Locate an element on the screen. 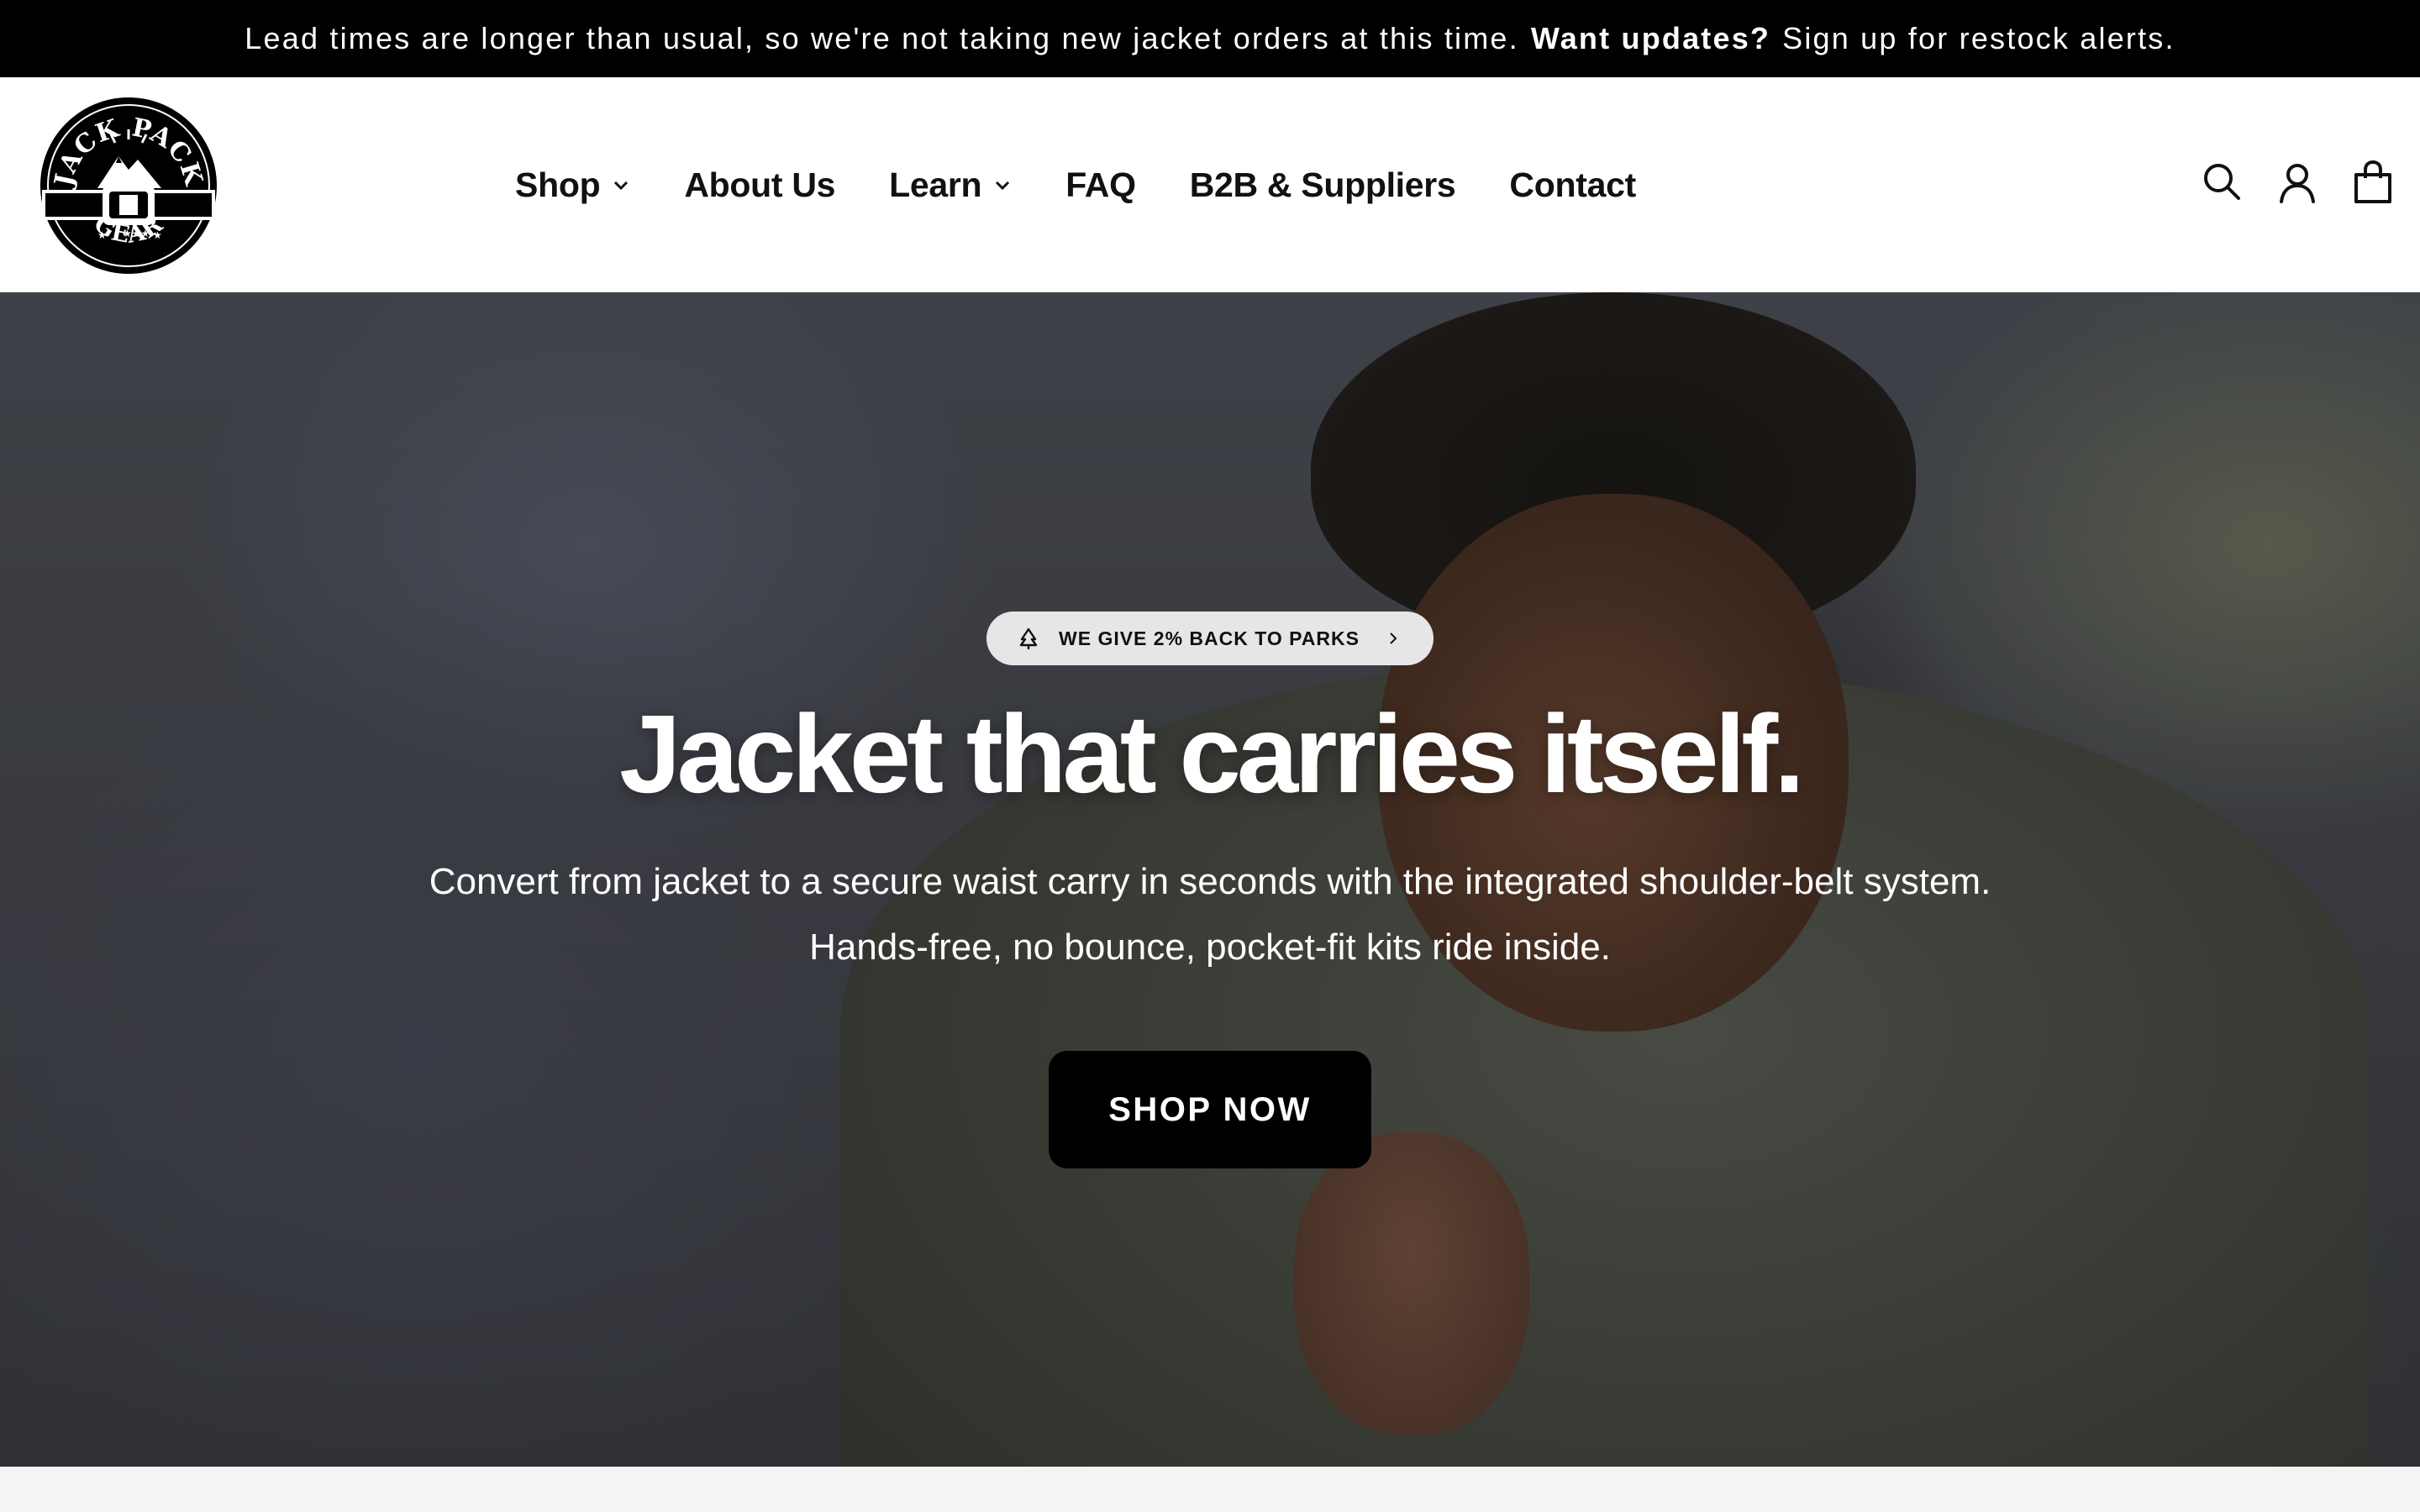  parks-badge-label: WE GIVE 2% BACK TO PARKS is located at coordinates (1209, 638).